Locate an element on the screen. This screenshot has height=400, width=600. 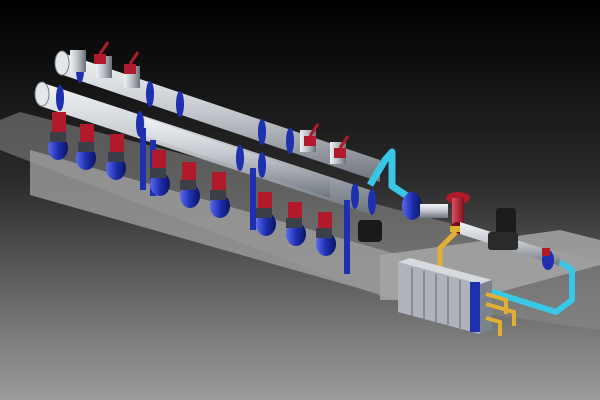
manifold-motor is located at coordinates (370, 231).